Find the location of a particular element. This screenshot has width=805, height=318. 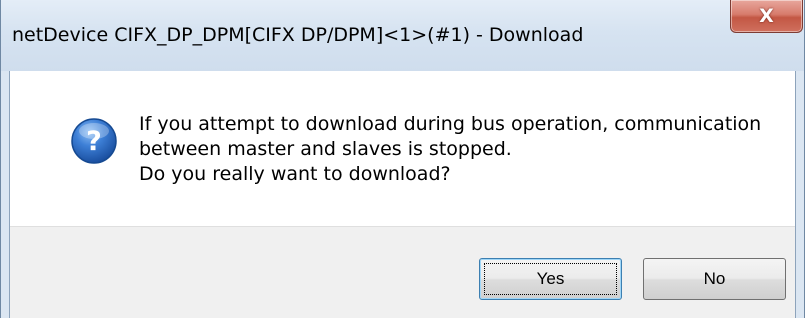

message-line: Do you really want to download? is located at coordinates (295, 174).